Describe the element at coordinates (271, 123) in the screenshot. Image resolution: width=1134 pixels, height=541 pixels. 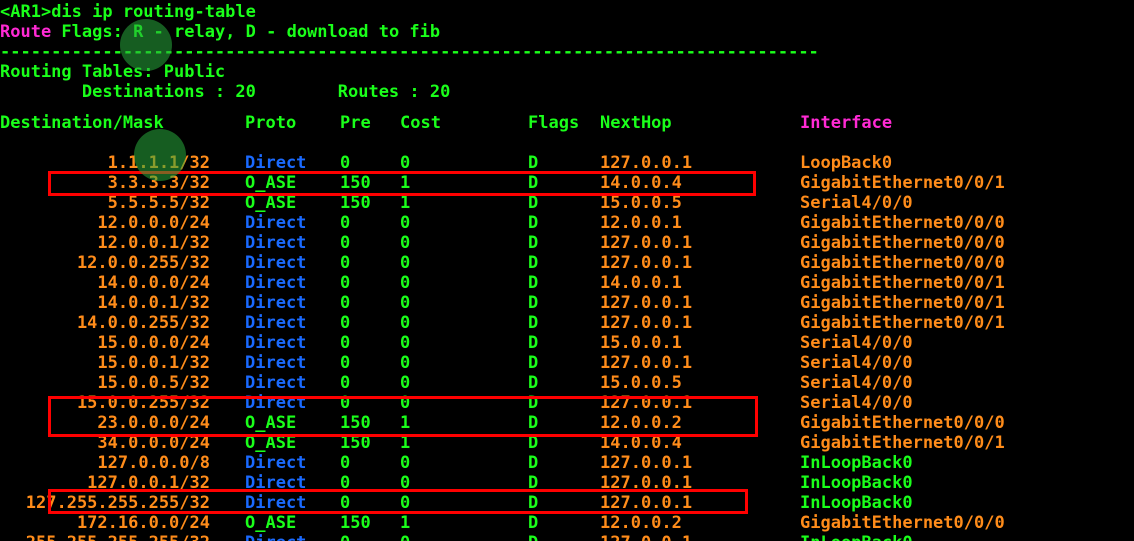
I see `header-proto: Proto` at that location.